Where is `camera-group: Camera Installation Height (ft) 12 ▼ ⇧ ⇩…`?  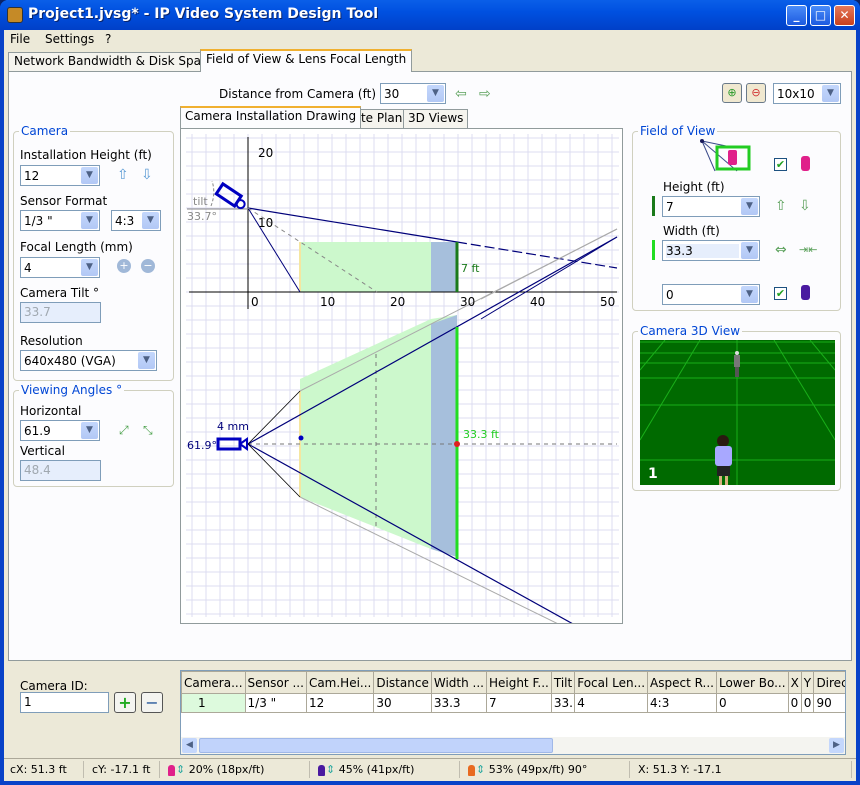 camera-group: Camera Installation Height (ft) 12 ▼ ⇧ ⇩… is located at coordinates (93, 252).